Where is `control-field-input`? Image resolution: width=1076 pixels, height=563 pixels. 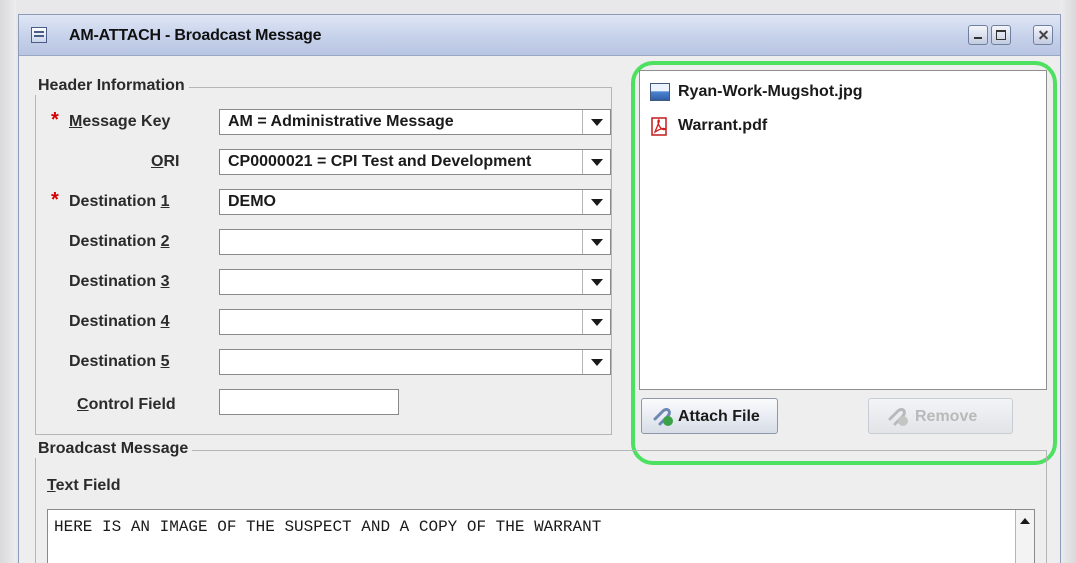
control-field-input is located at coordinates (309, 402).